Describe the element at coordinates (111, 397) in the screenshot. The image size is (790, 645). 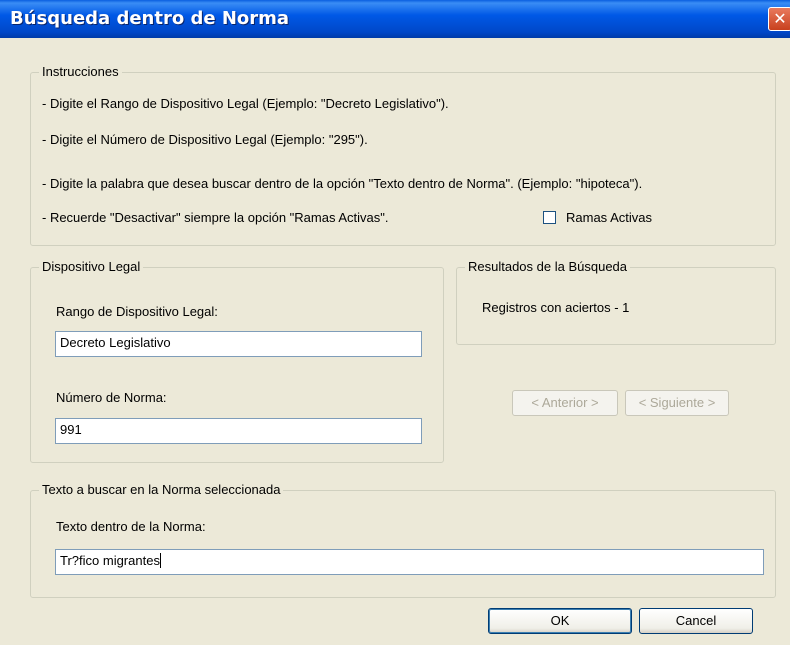
I see `numero-label: Número de Norma:` at that location.